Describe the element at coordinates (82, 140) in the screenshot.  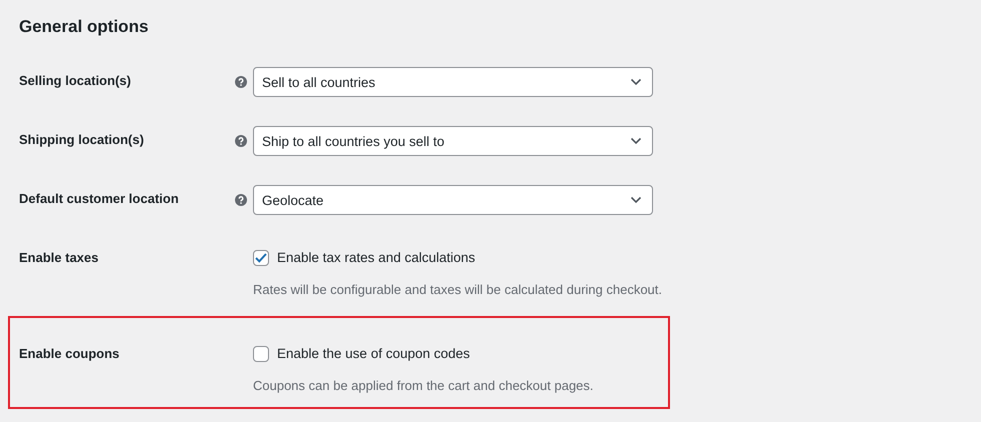
I see `setting-label: Shipping location(s)` at that location.